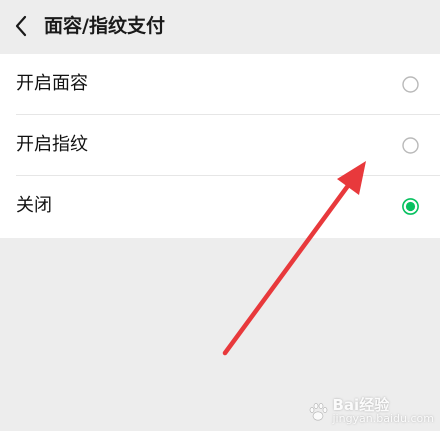 The height and width of the screenshot is (431, 440). What do you see at coordinates (319, 412) in the screenshot?
I see `paw-icon` at bounding box center [319, 412].